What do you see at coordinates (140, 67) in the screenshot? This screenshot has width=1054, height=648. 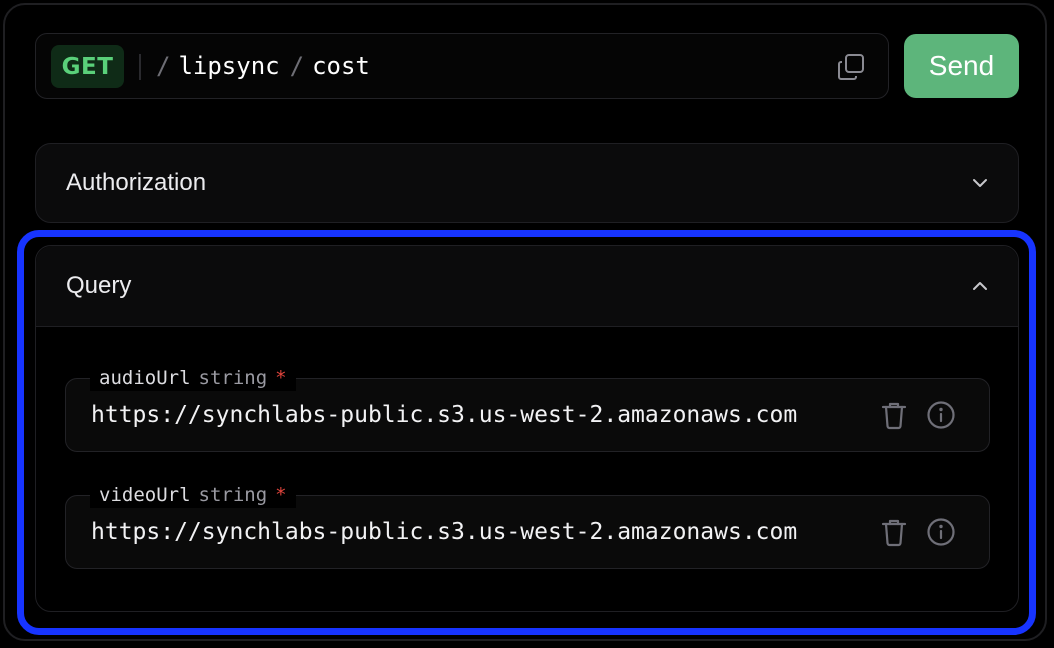 I see `url-divider` at bounding box center [140, 67].